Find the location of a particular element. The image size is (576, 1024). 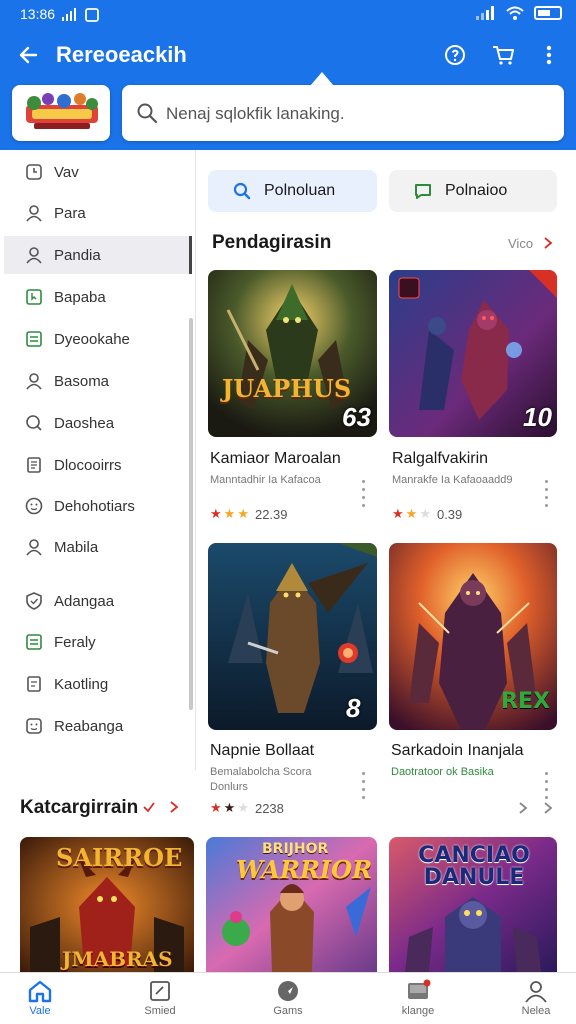

game-title: Kamiaor Maroalan is located at coordinates (275, 459).